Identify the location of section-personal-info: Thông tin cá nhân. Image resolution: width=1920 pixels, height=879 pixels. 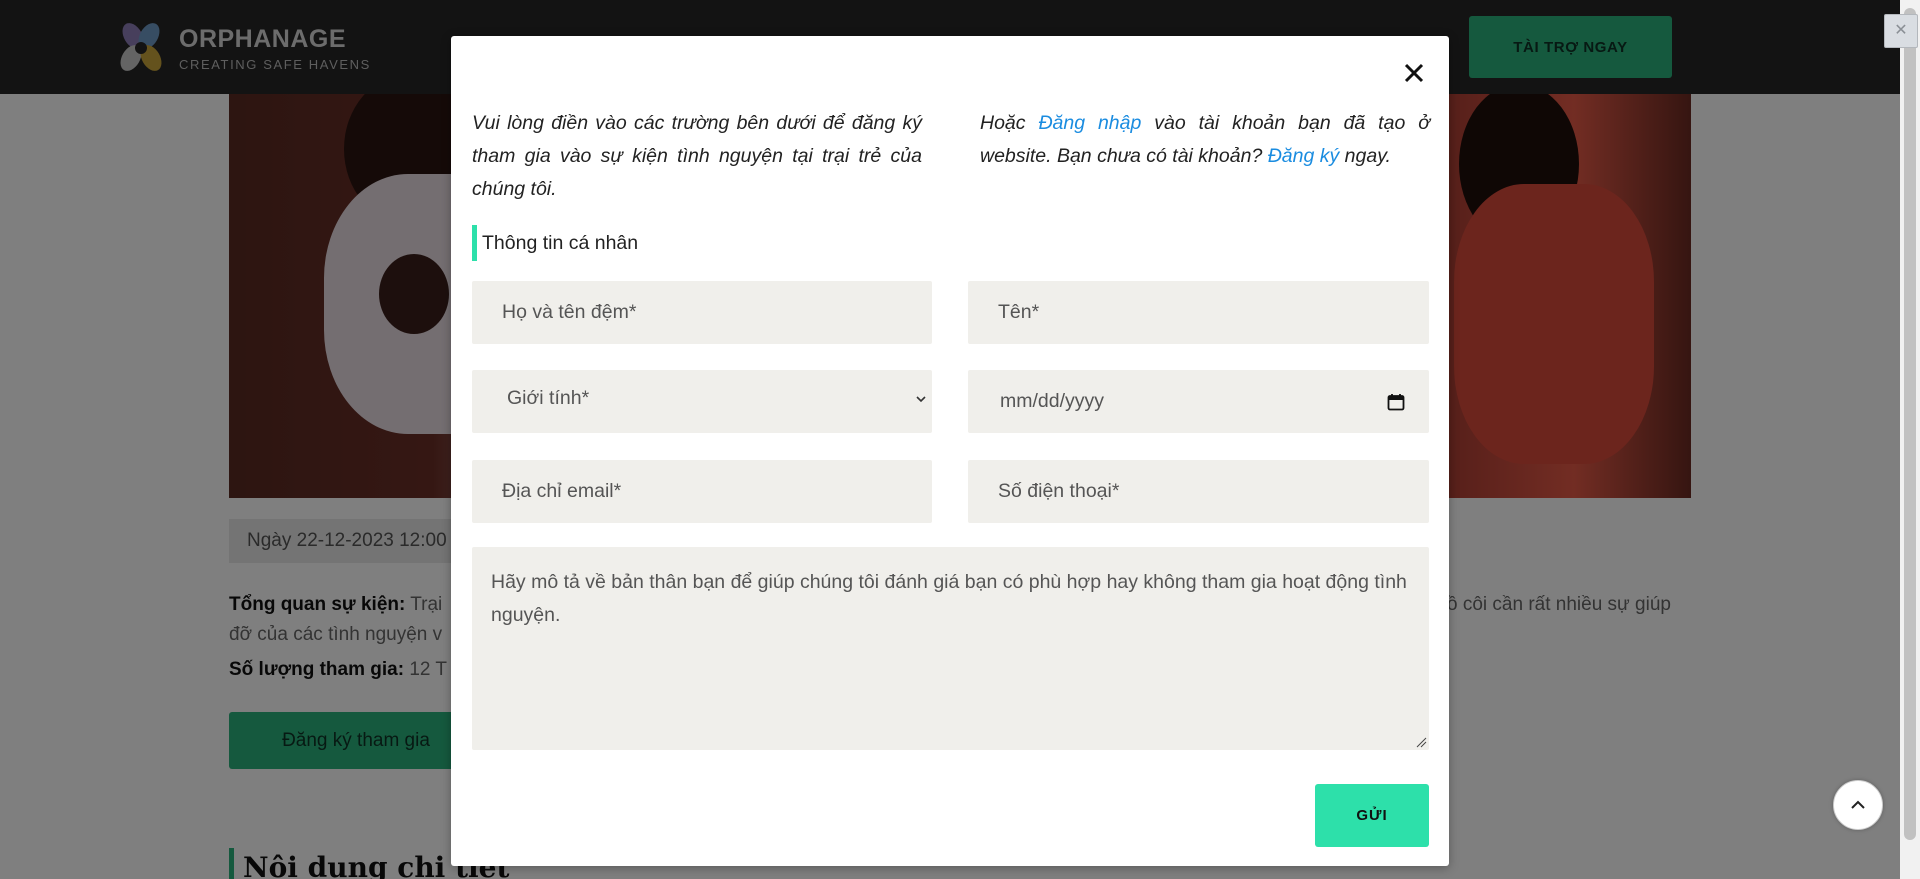
(555, 243).